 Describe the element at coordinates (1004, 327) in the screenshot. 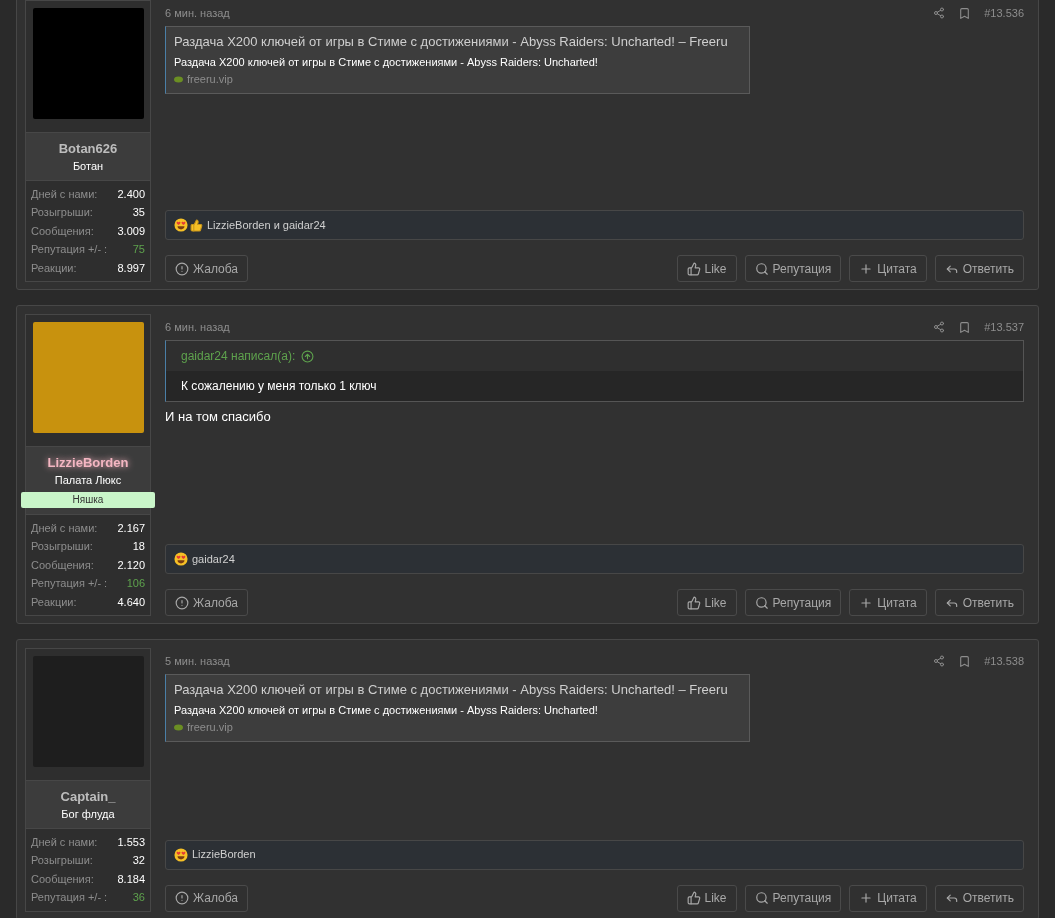

I see `post-number: #13.537` at that location.